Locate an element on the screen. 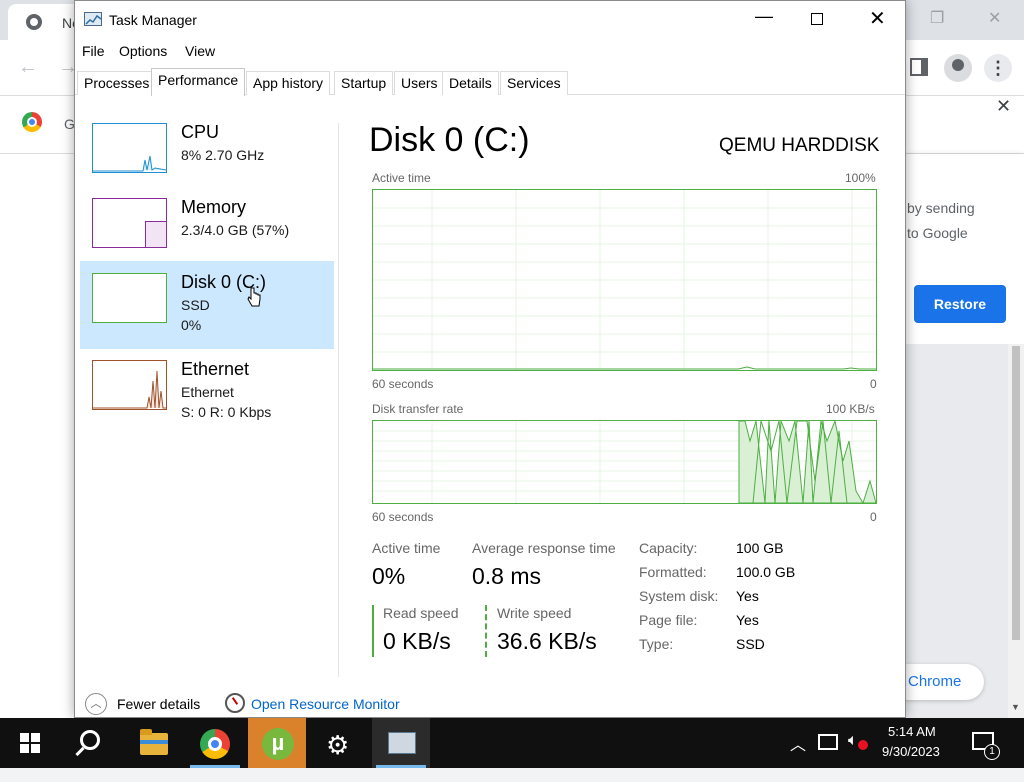 This screenshot has height=782, width=1024. google-logo-icon is located at coordinates (32, 122).